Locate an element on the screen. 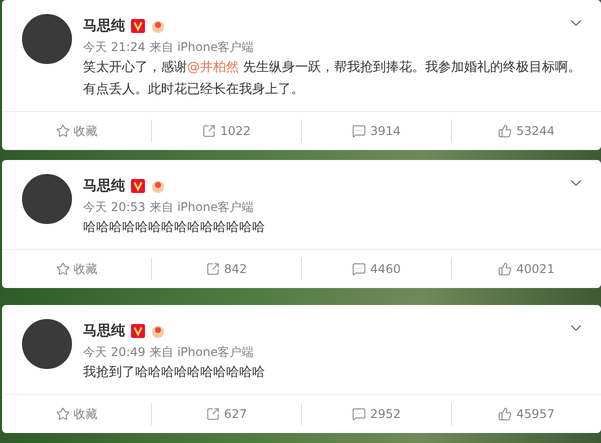 The image size is (601, 443). comment-button: 3914 is located at coordinates (377, 131).